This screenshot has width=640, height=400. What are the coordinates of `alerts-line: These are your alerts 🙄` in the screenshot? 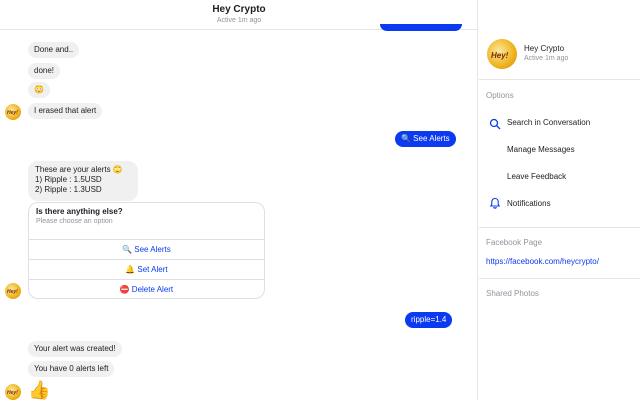 It's located at (79, 169).